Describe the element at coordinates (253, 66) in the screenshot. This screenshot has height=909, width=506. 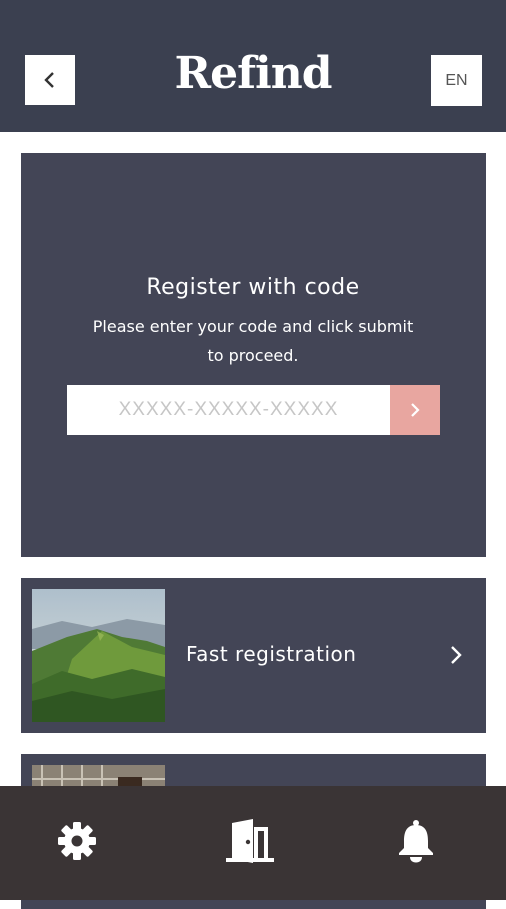
I see `top-app-bar: Refind EN` at that location.